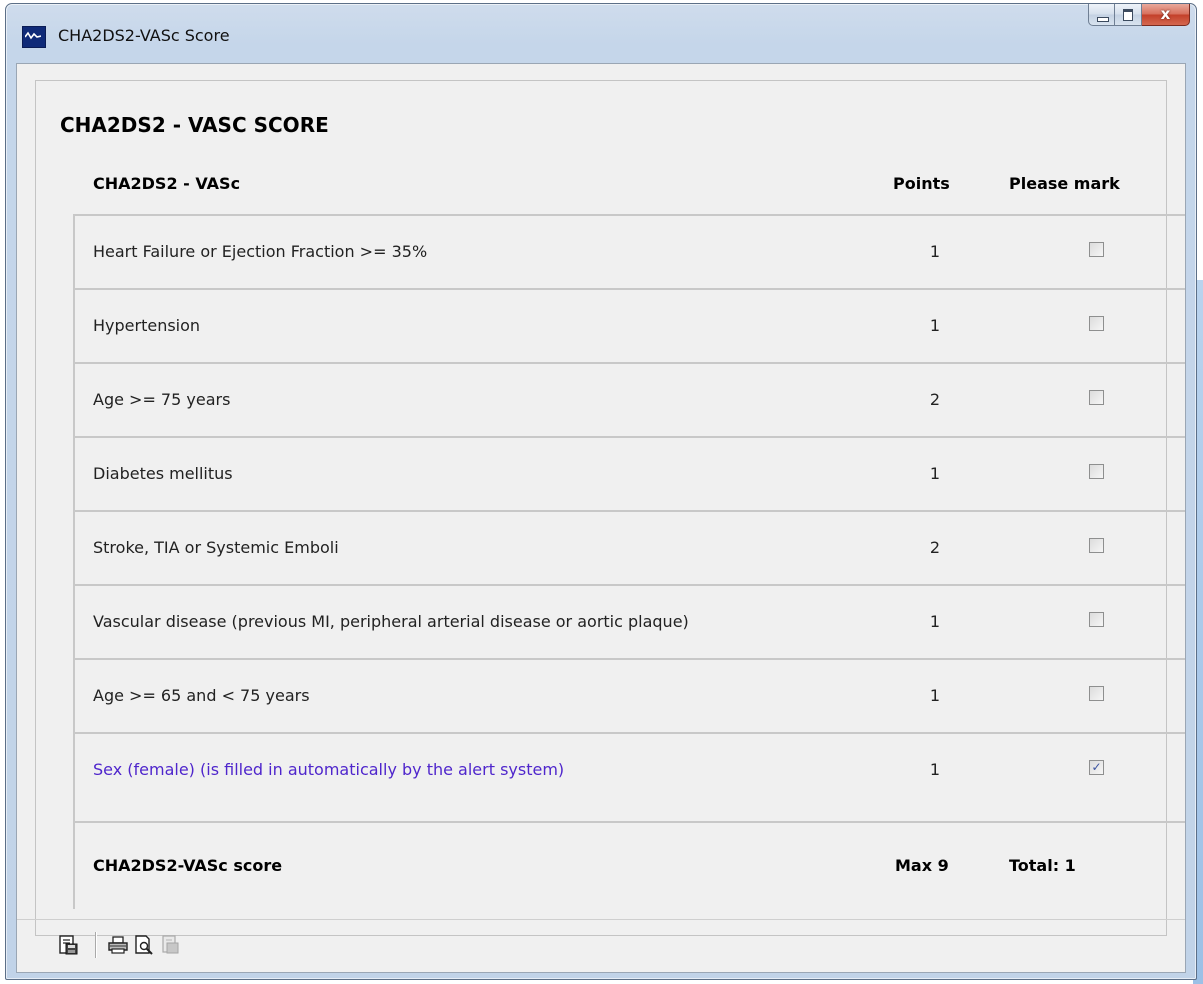 This screenshot has width=1203, height=984. I want to click on close-icon: x, so click(1165, 14).